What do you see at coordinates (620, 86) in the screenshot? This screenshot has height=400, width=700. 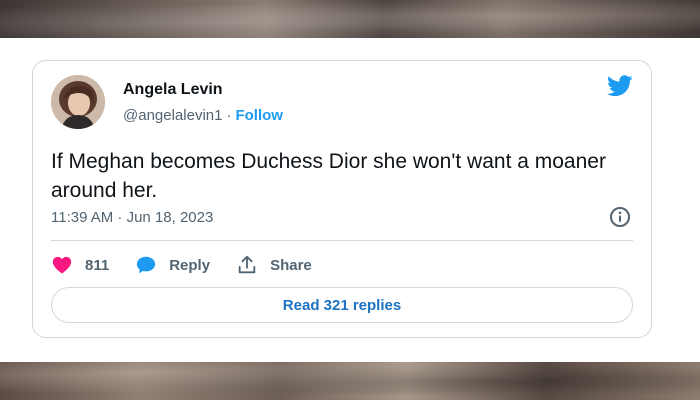 I see `twitter-bird-icon` at bounding box center [620, 86].